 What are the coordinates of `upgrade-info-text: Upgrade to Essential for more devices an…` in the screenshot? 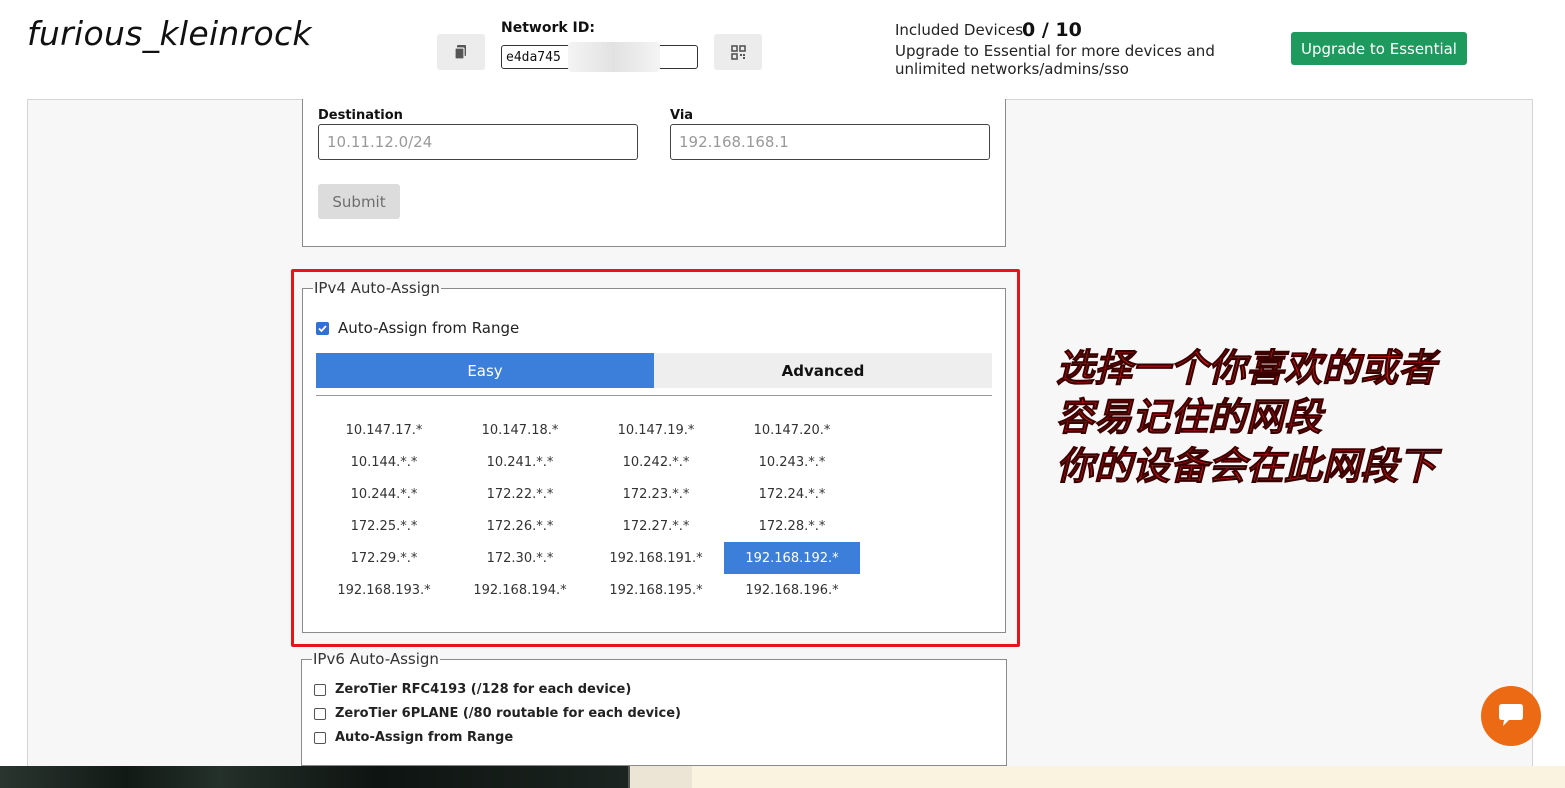 It's located at (1055, 60).